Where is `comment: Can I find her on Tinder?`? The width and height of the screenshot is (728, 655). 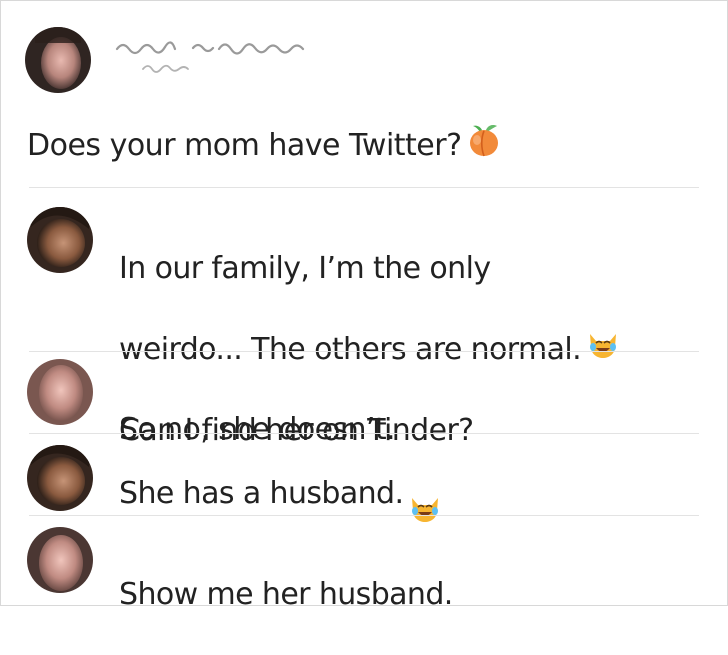 comment: Can I find her on Tinder? is located at coordinates (367, 403).